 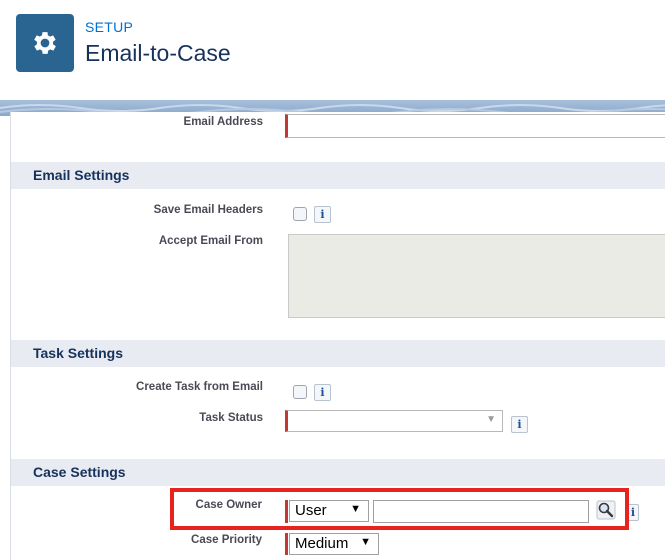 What do you see at coordinates (300, 392) in the screenshot?
I see `create-task-checkbox` at bounding box center [300, 392].